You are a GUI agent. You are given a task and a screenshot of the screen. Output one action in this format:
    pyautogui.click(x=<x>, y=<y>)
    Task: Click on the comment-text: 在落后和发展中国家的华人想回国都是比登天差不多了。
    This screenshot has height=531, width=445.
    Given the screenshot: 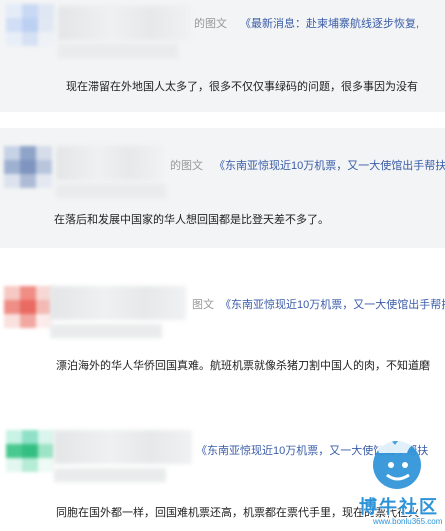 What is the action you would take?
    pyautogui.click(x=191, y=220)
    